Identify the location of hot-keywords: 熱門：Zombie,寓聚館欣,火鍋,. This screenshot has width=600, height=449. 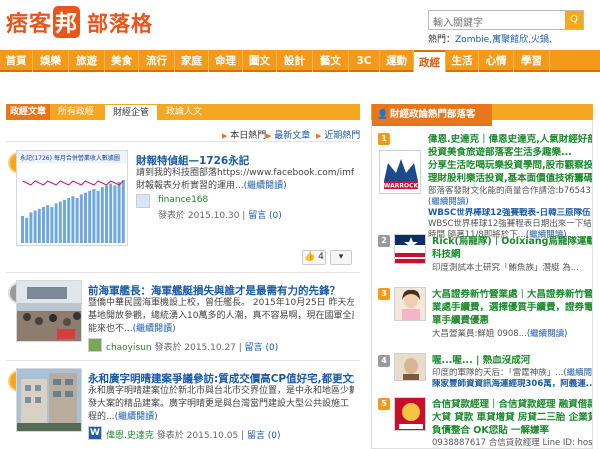
(490, 38).